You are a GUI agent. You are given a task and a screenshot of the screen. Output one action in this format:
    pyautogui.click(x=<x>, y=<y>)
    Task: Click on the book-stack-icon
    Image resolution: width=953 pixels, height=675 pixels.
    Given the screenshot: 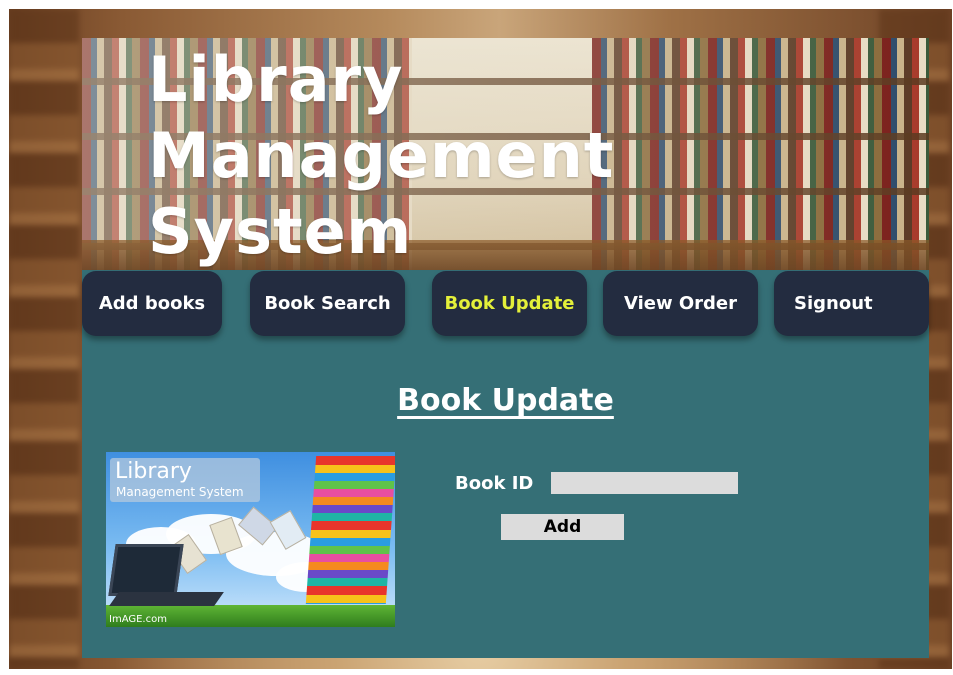 What is the action you would take?
    pyautogui.click(x=350, y=530)
    